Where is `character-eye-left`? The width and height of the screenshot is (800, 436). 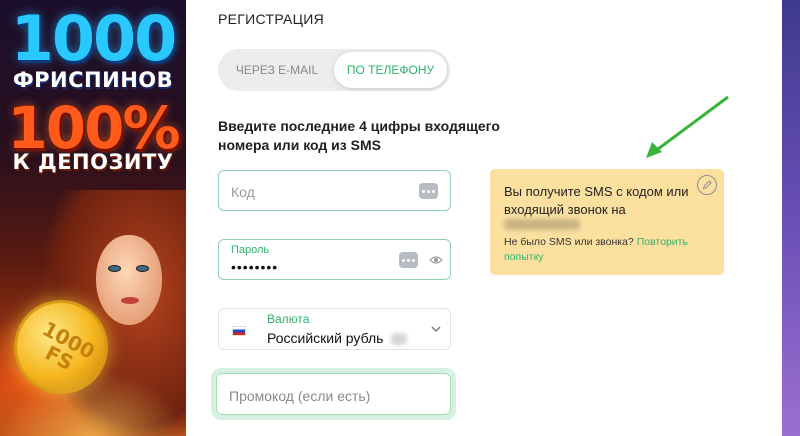 character-eye-left is located at coordinates (114, 268).